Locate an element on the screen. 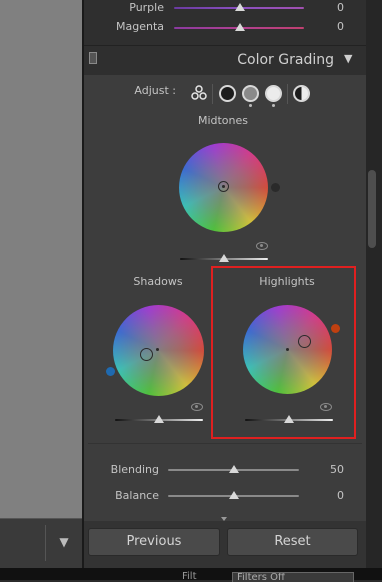 Image resolution: width=382 pixels, height=582 pixels. section-separator is located at coordinates (225, 443).